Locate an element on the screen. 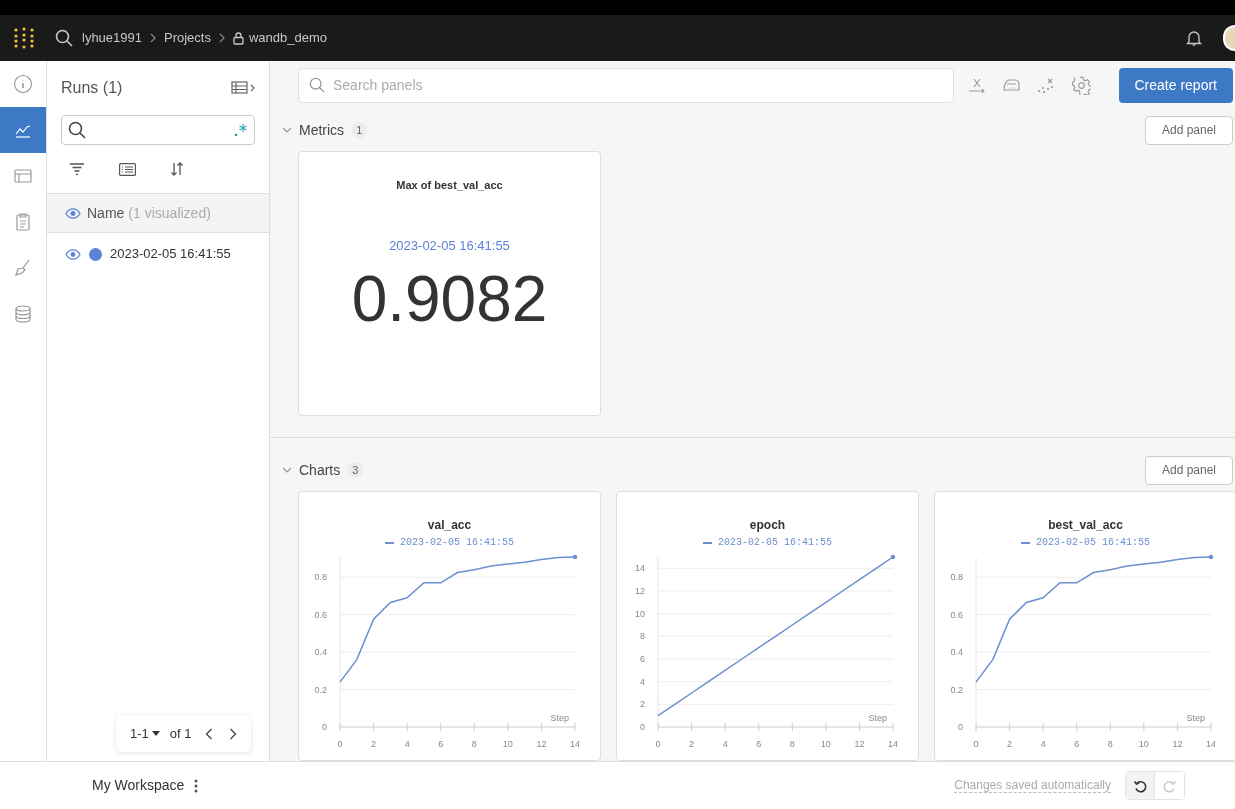  notification-bell-icon is located at coordinates (1194, 38).